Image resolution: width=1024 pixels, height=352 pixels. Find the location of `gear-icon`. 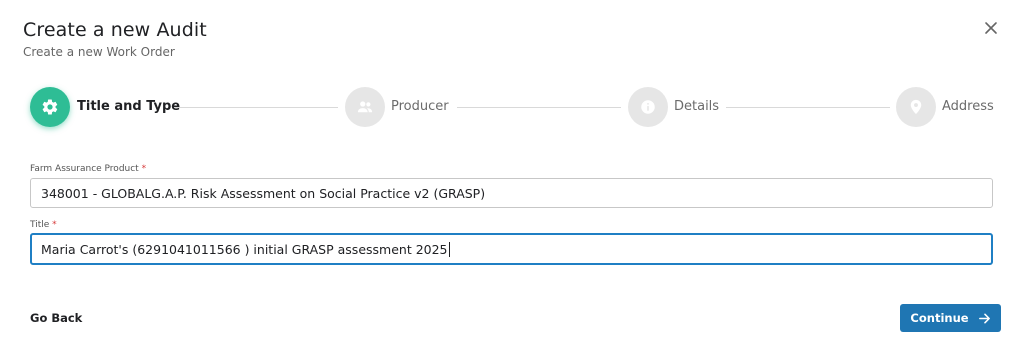

gear-icon is located at coordinates (50, 107).